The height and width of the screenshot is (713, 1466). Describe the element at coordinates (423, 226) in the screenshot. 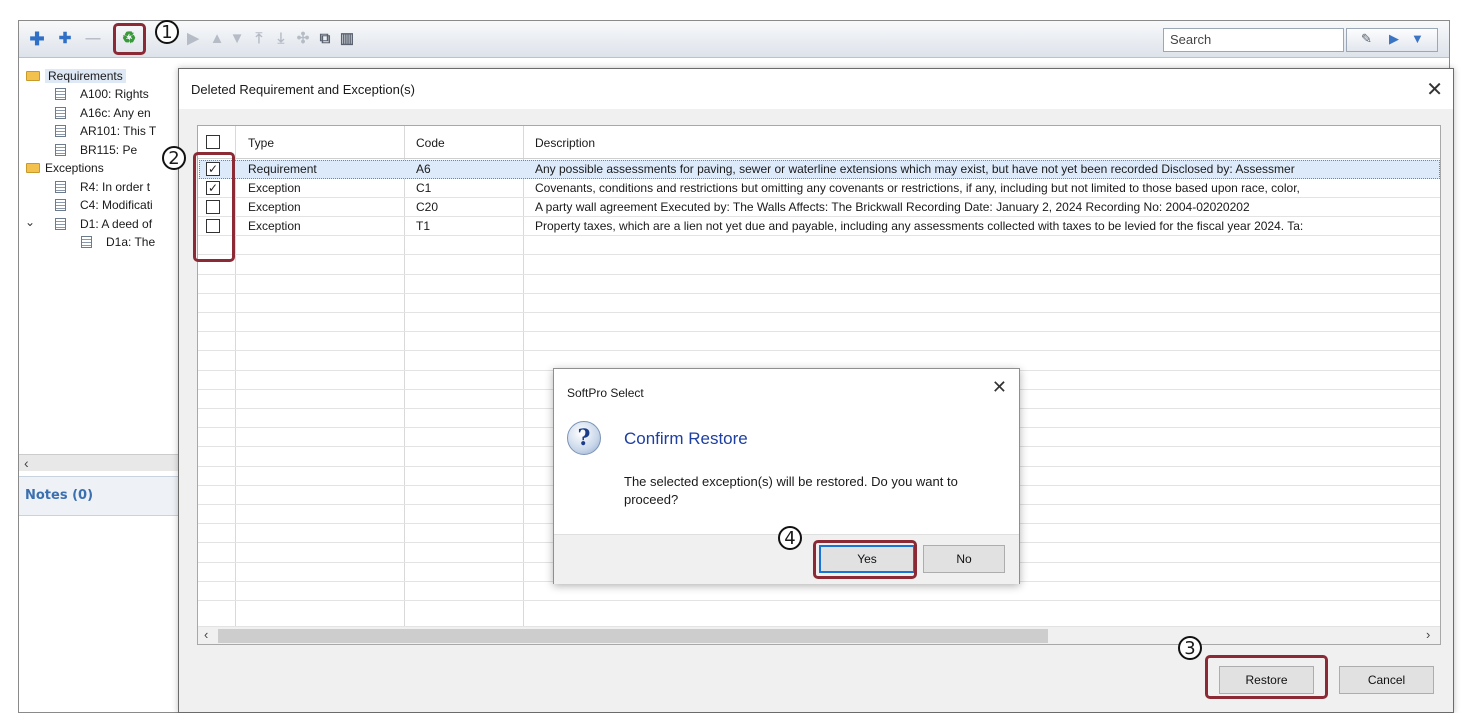

I see `cell-code: T1` at that location.